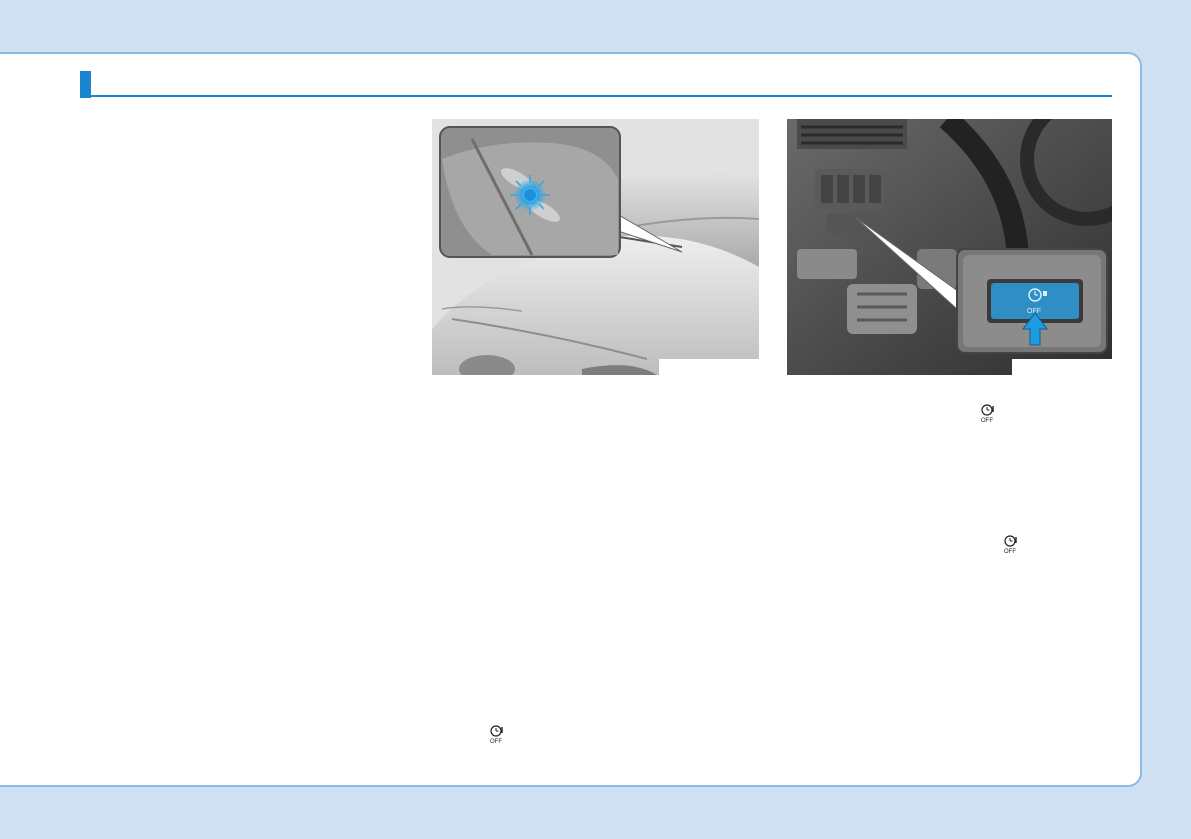  Describe the element at coordinates (601, 96) in the screenshot. I see `section-header-rule` at that location.